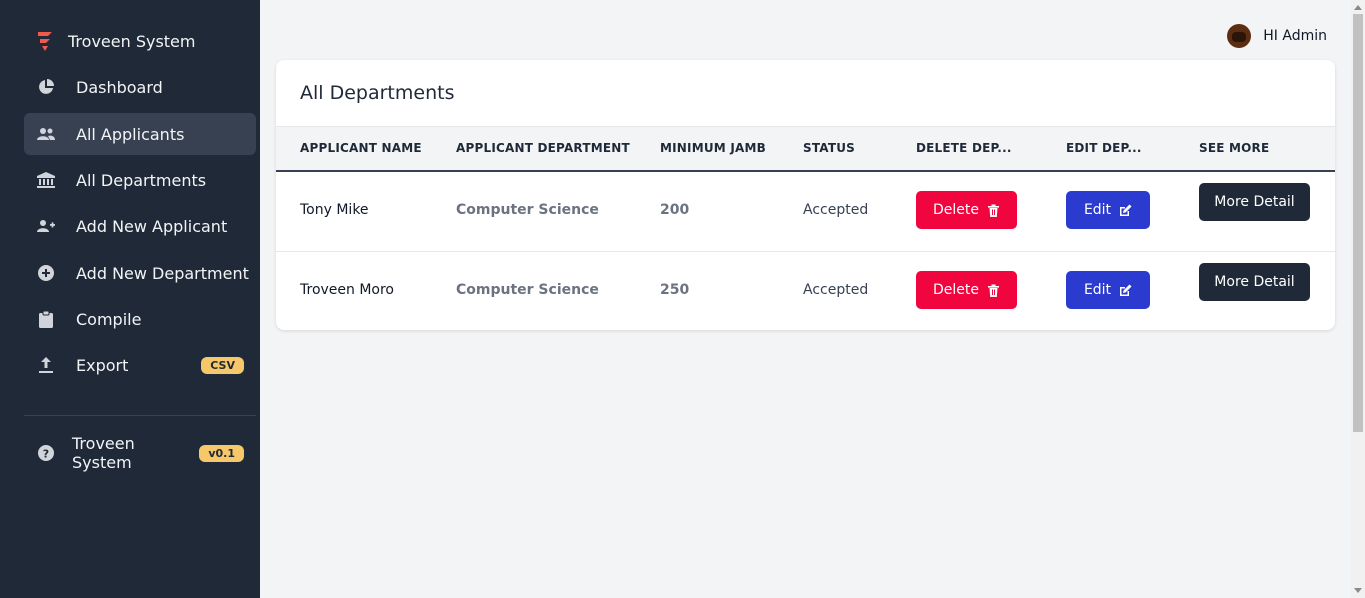  I want to click on sidebar-item-add-new-applicant: Add New Applicant, so click(140, 226).